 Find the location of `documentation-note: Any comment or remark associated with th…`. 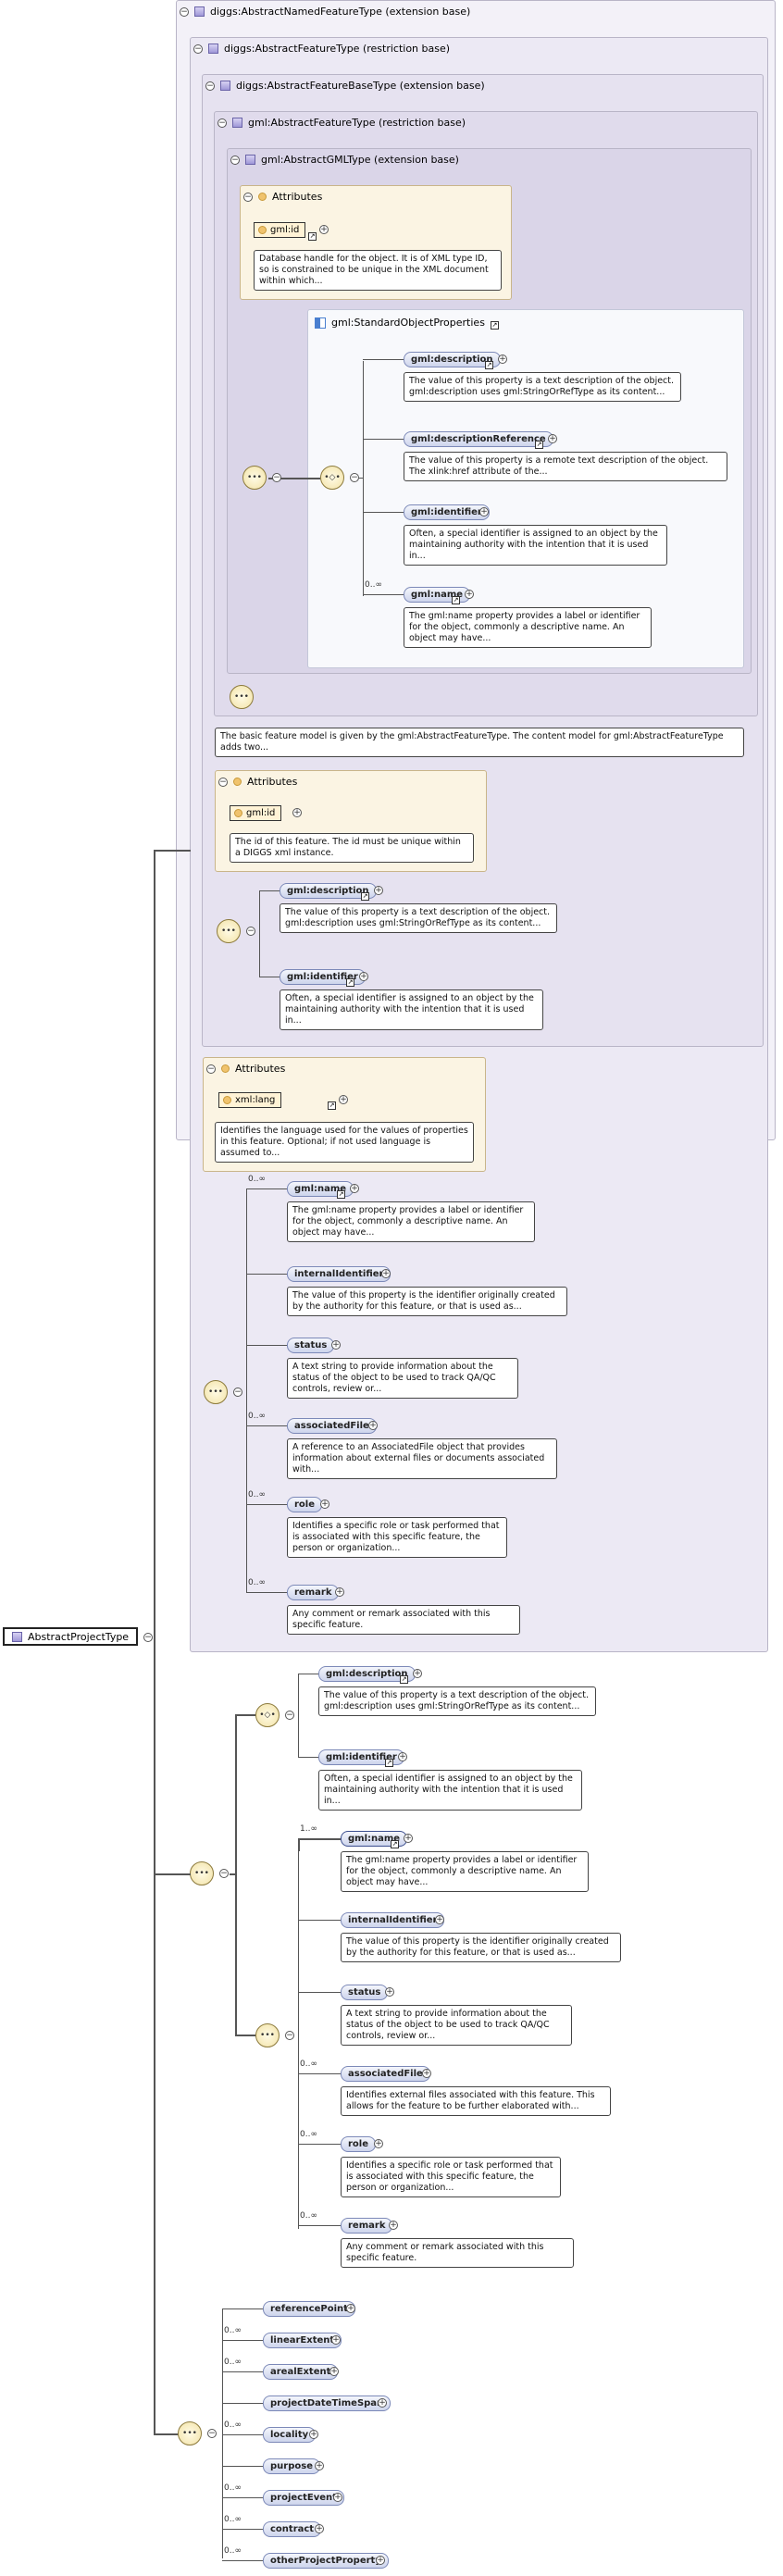

documentation-note: Any comment or remark associated with th… is located at coordinates (403, 1620).